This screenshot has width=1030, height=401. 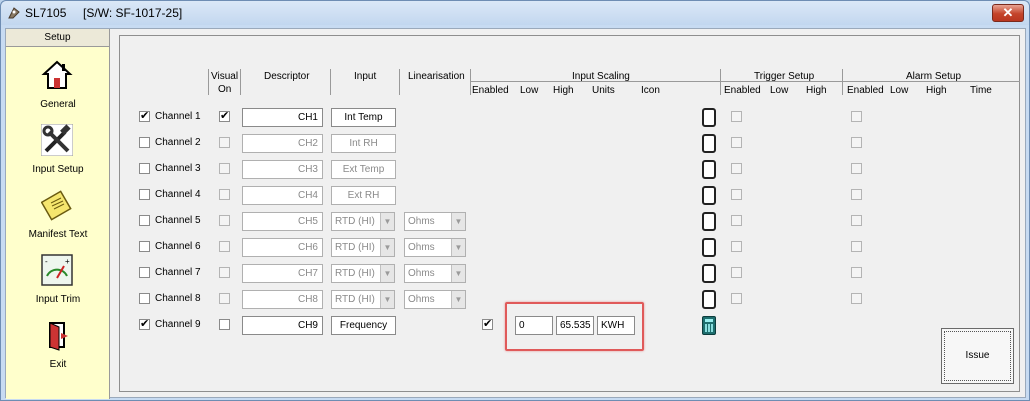 What do you see at coordinates (856, 168) in the screenshot?
I see `channel-3-alarm-checkbox` at bounding box center [856, 168].